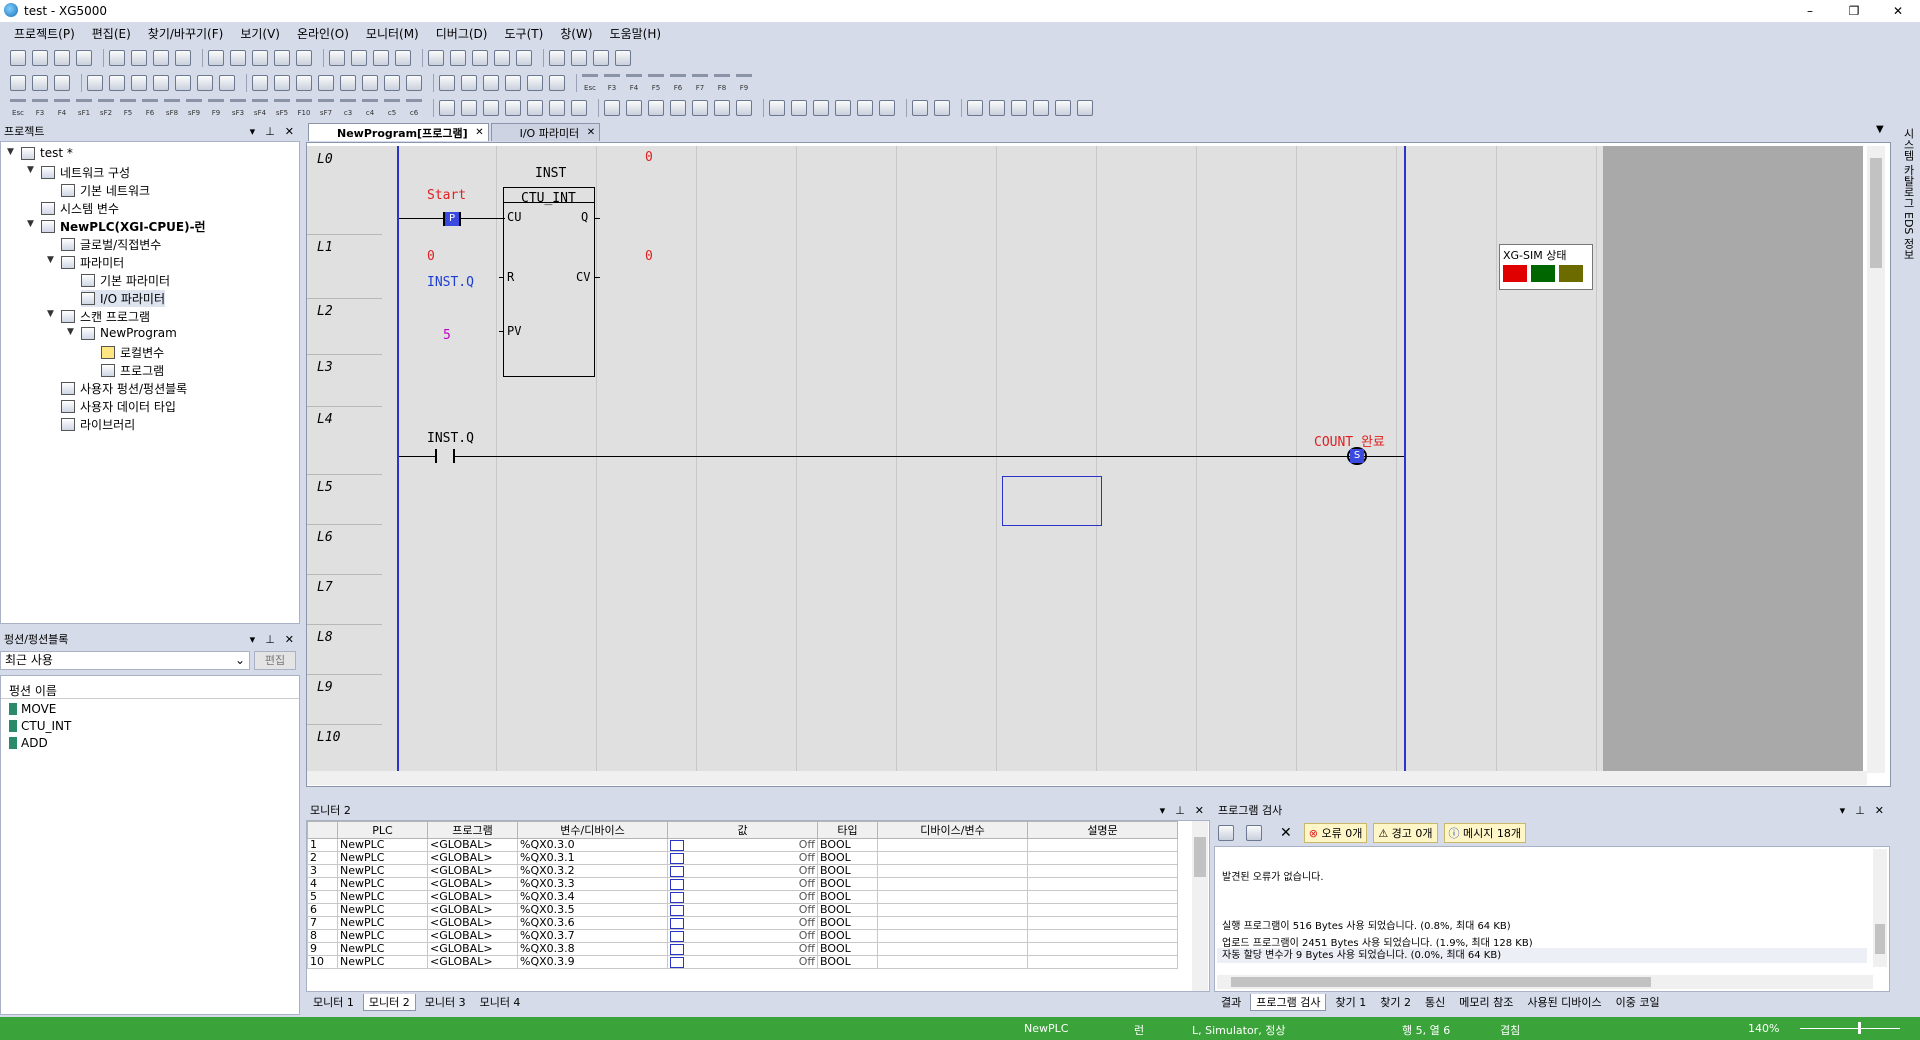 This screenshot has width=1920, height=1040. What do you see at coordinates (194, 107) in the screenshot?
I see `ladder-key-icon: sF9` at bounding box center [194, 107].